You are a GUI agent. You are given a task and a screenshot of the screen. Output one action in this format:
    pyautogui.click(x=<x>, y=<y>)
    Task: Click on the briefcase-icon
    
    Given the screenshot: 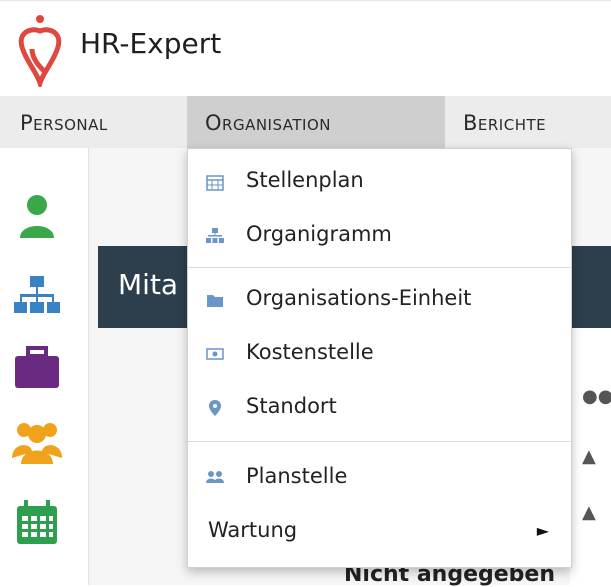 What is the action you would take?
    pyautogui.click(x=37, y=368)
    